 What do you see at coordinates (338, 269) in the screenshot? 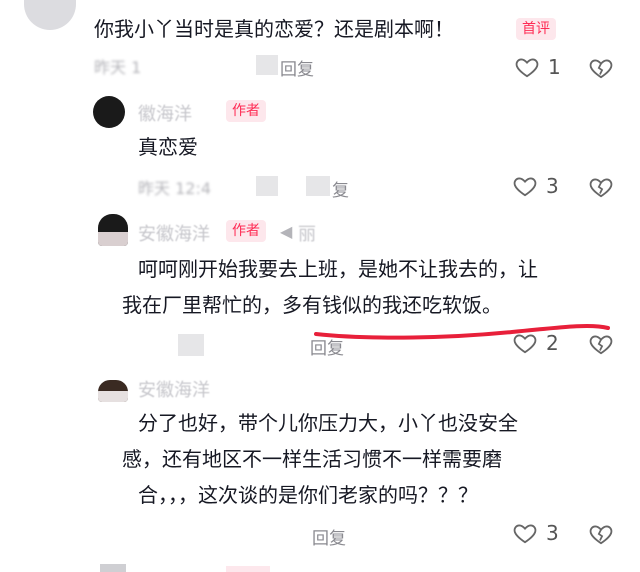
I see `comment-text-line-1: 呵呵刚开始我要去上班，是她不让我去的，让` at bounding box center [338, 269].